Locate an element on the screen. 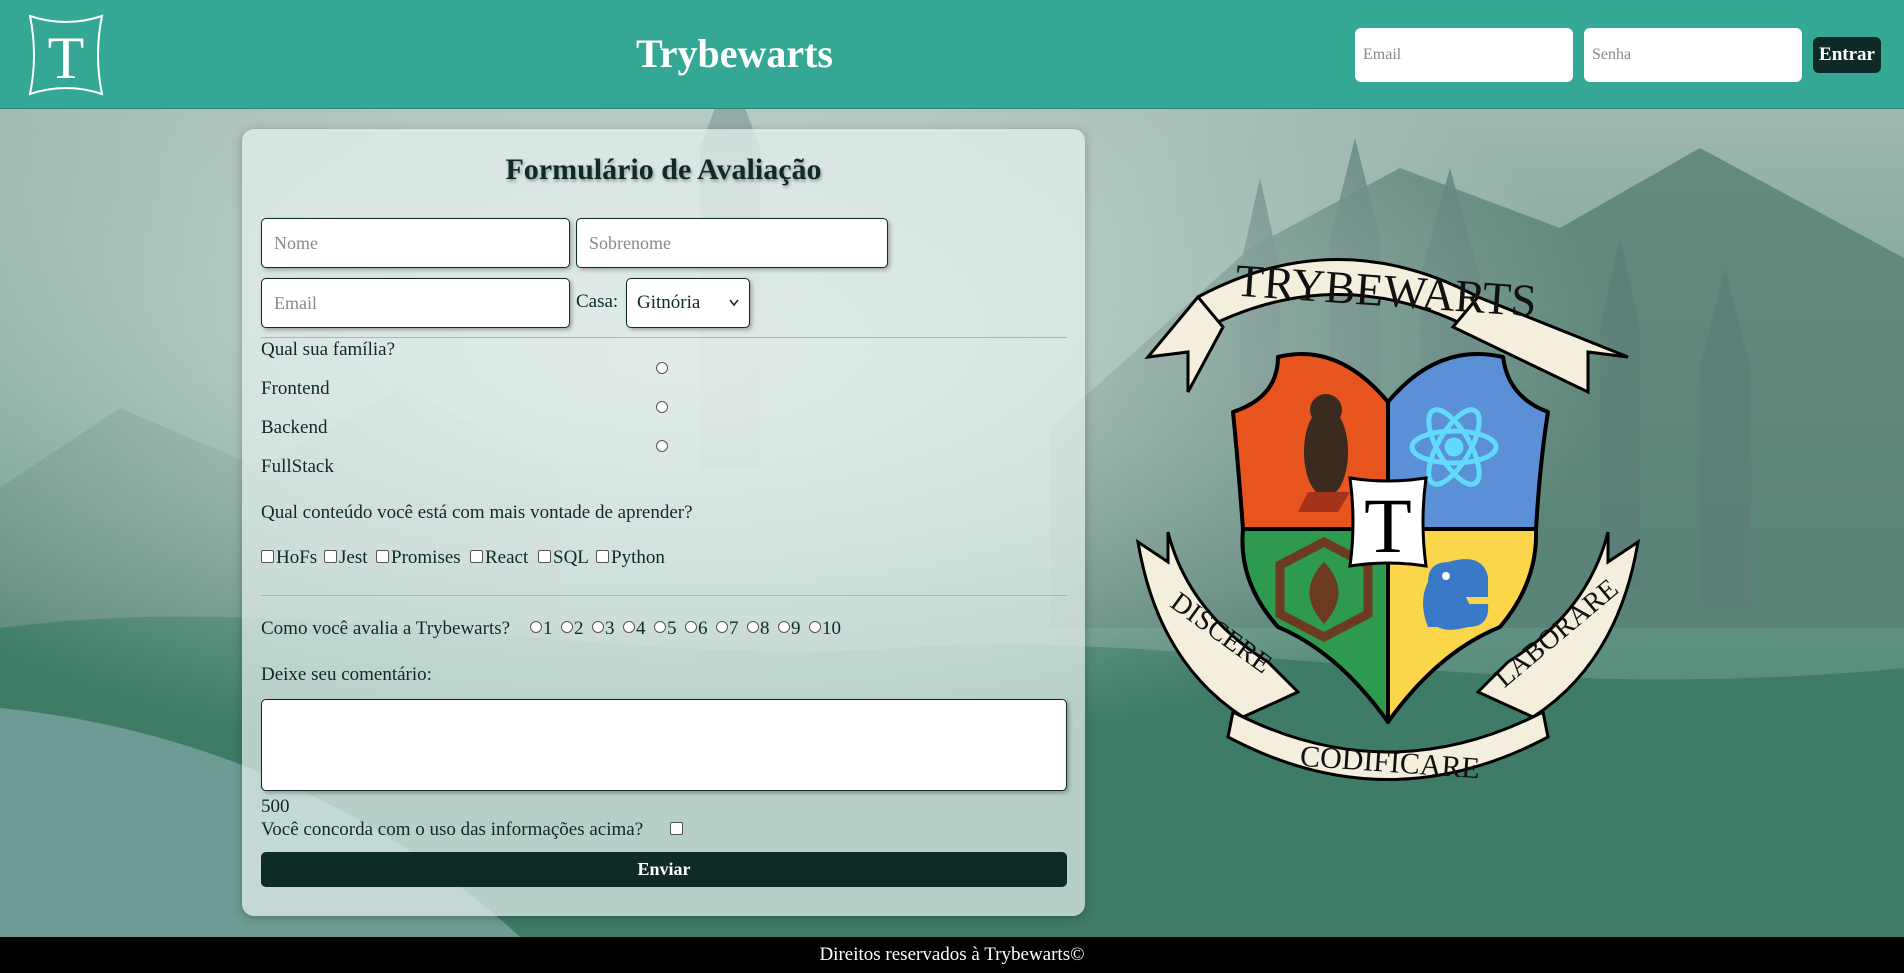 This screenshot has width=1904, height=973. logo-letter: T is located at coordinates (66, 58).